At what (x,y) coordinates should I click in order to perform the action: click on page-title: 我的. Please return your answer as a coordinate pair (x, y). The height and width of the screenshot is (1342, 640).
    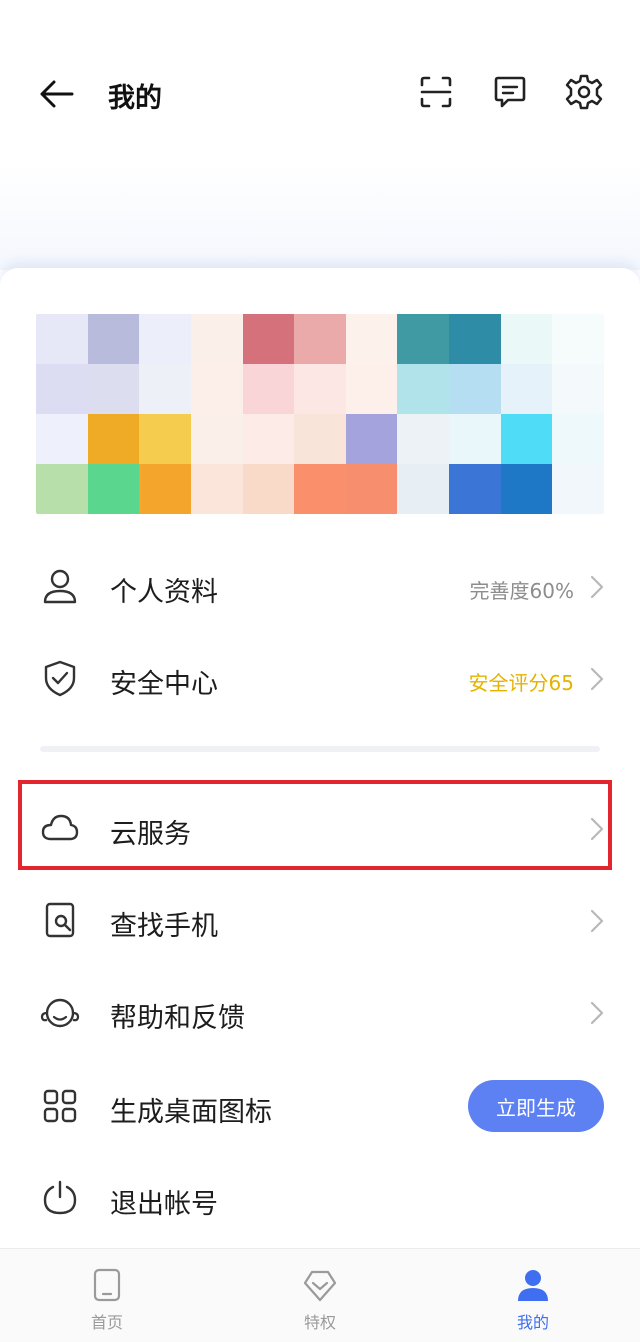
    Looking at the image, I should click on (135, 98).